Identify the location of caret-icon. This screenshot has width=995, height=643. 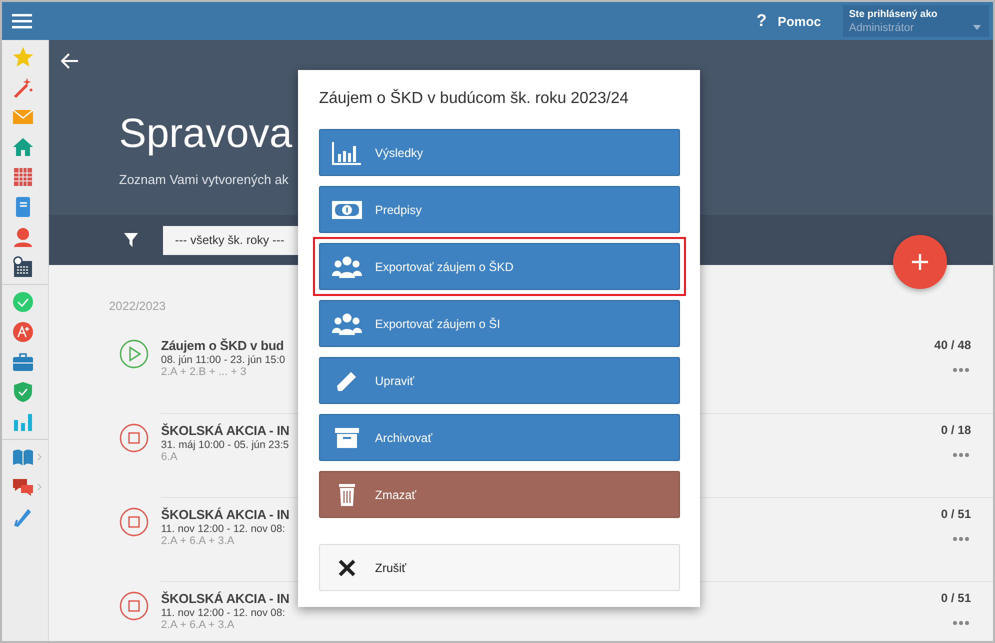
(977, 27).